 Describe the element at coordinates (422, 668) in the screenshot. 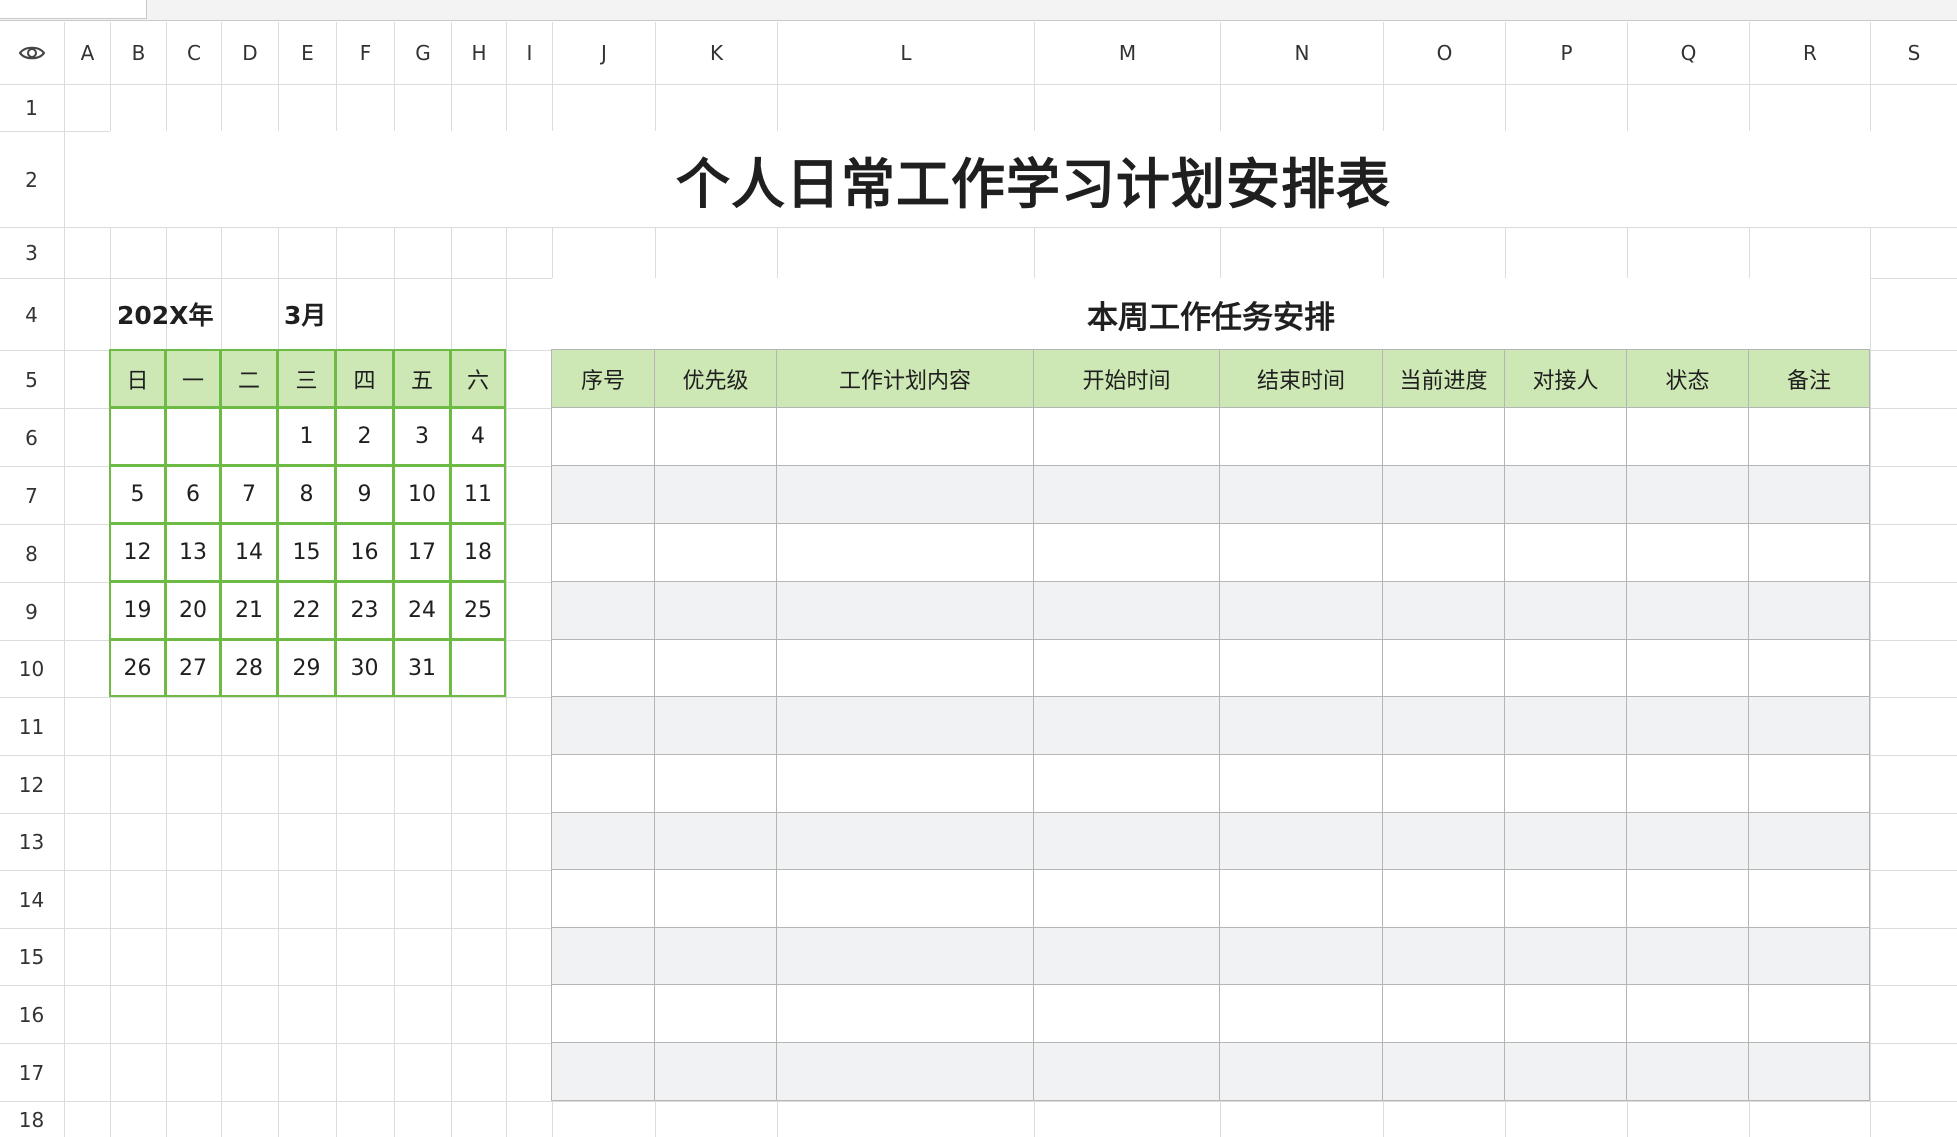

I see `calendar-day: 31` at that location.